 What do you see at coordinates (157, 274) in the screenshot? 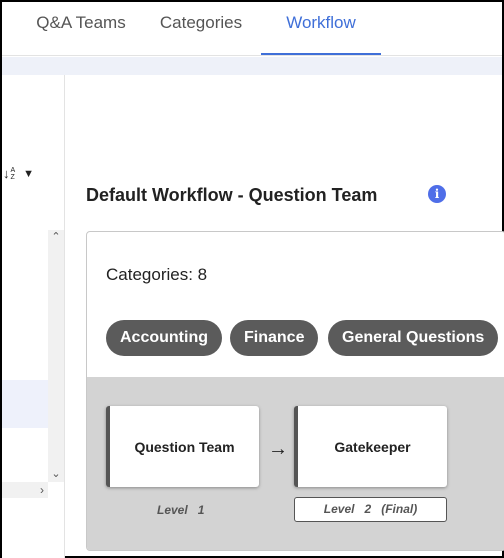
I see `categories-count: Categories: 8` at bounding box center [157, 274].